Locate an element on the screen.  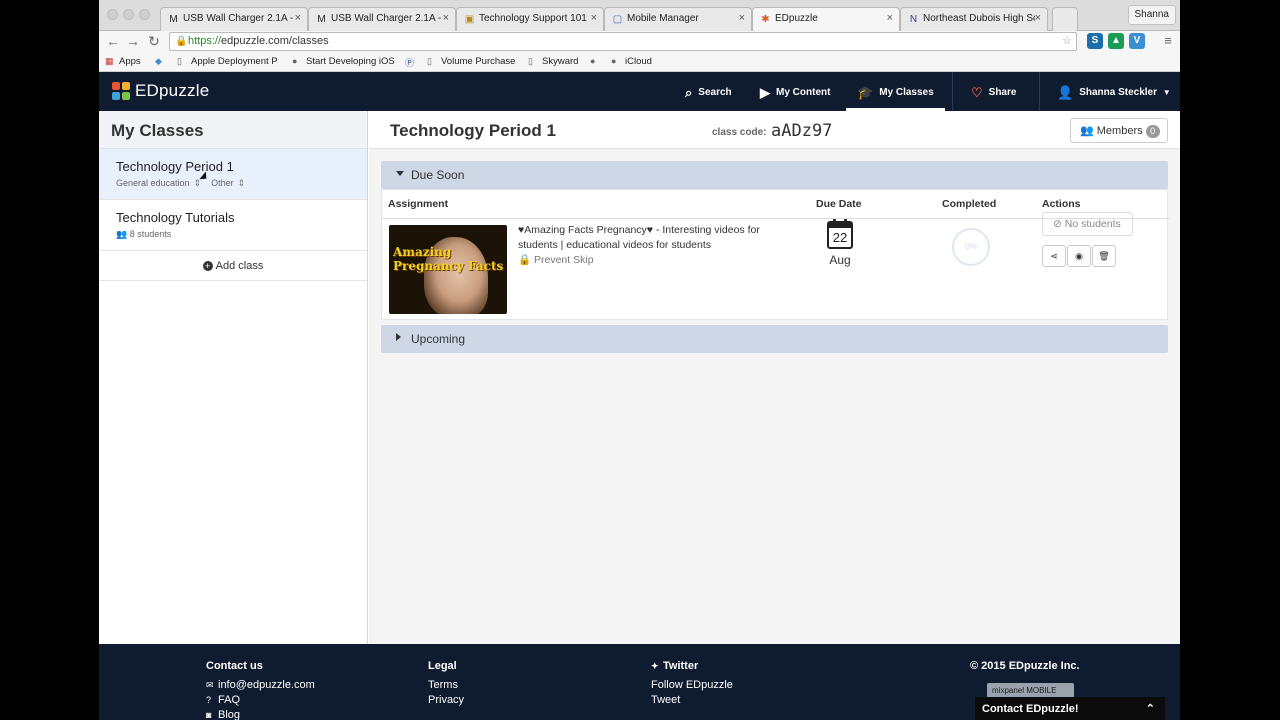
zoom-window-icon is located at coordinates (144, 14).